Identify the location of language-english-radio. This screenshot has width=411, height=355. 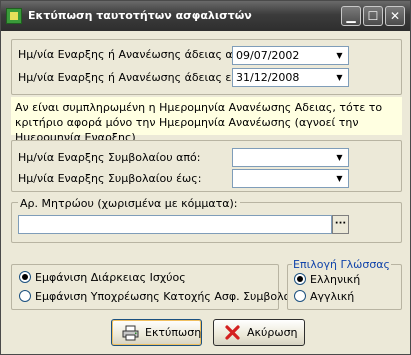
(300, 296).